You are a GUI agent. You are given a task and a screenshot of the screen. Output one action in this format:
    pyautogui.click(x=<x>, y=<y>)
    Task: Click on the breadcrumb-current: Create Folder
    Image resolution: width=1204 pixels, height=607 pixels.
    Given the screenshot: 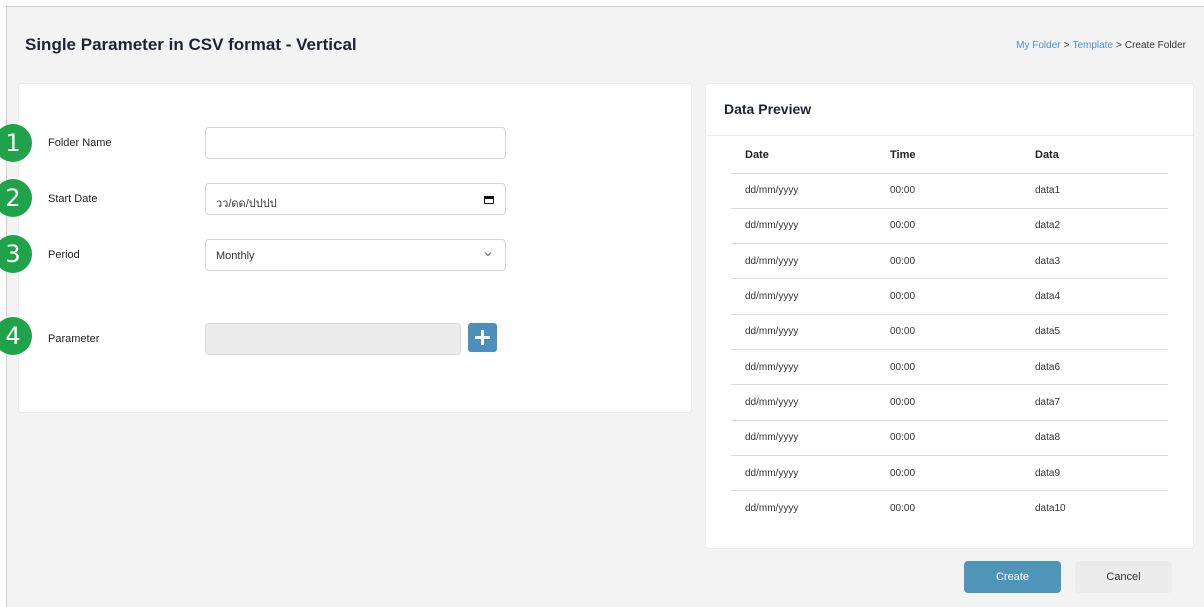 What is the action you would take?
    pyautogui.click(x=1155, y=45)
    